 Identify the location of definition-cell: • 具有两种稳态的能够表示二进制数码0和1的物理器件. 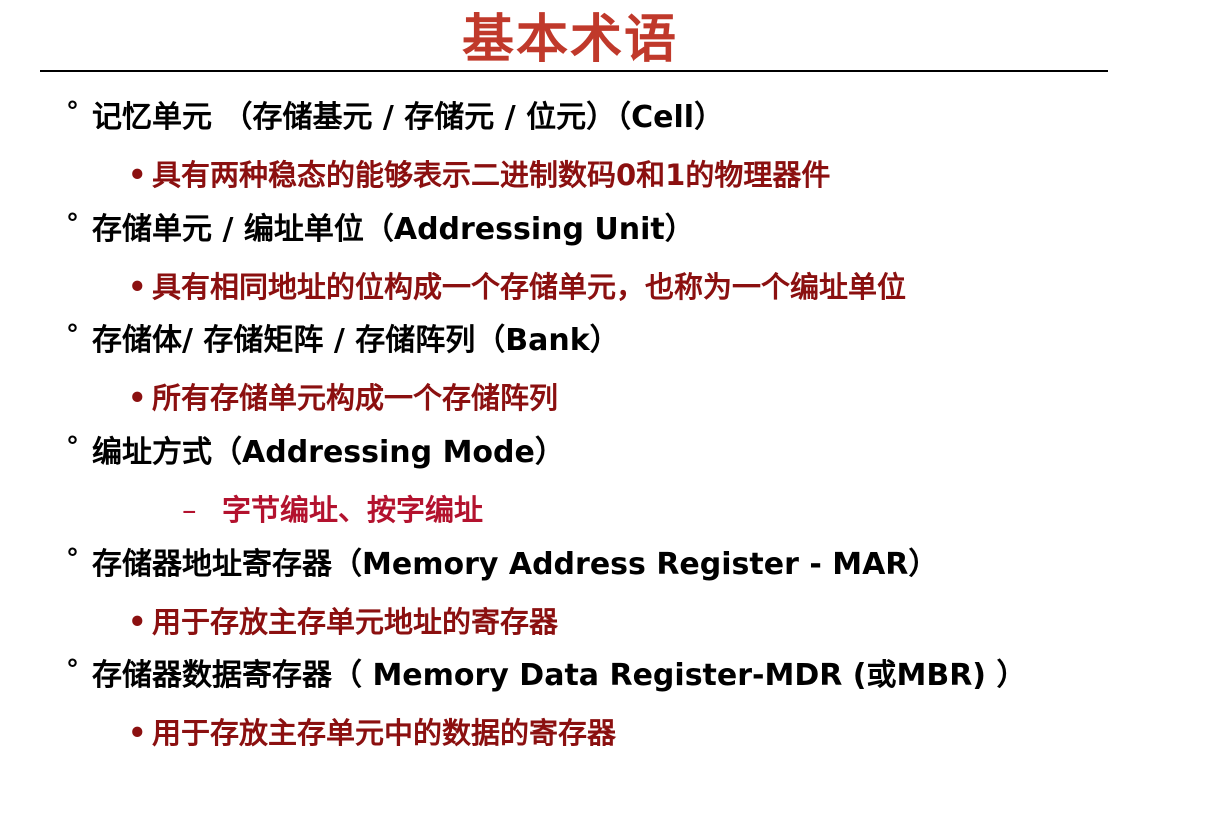
(479, 175).